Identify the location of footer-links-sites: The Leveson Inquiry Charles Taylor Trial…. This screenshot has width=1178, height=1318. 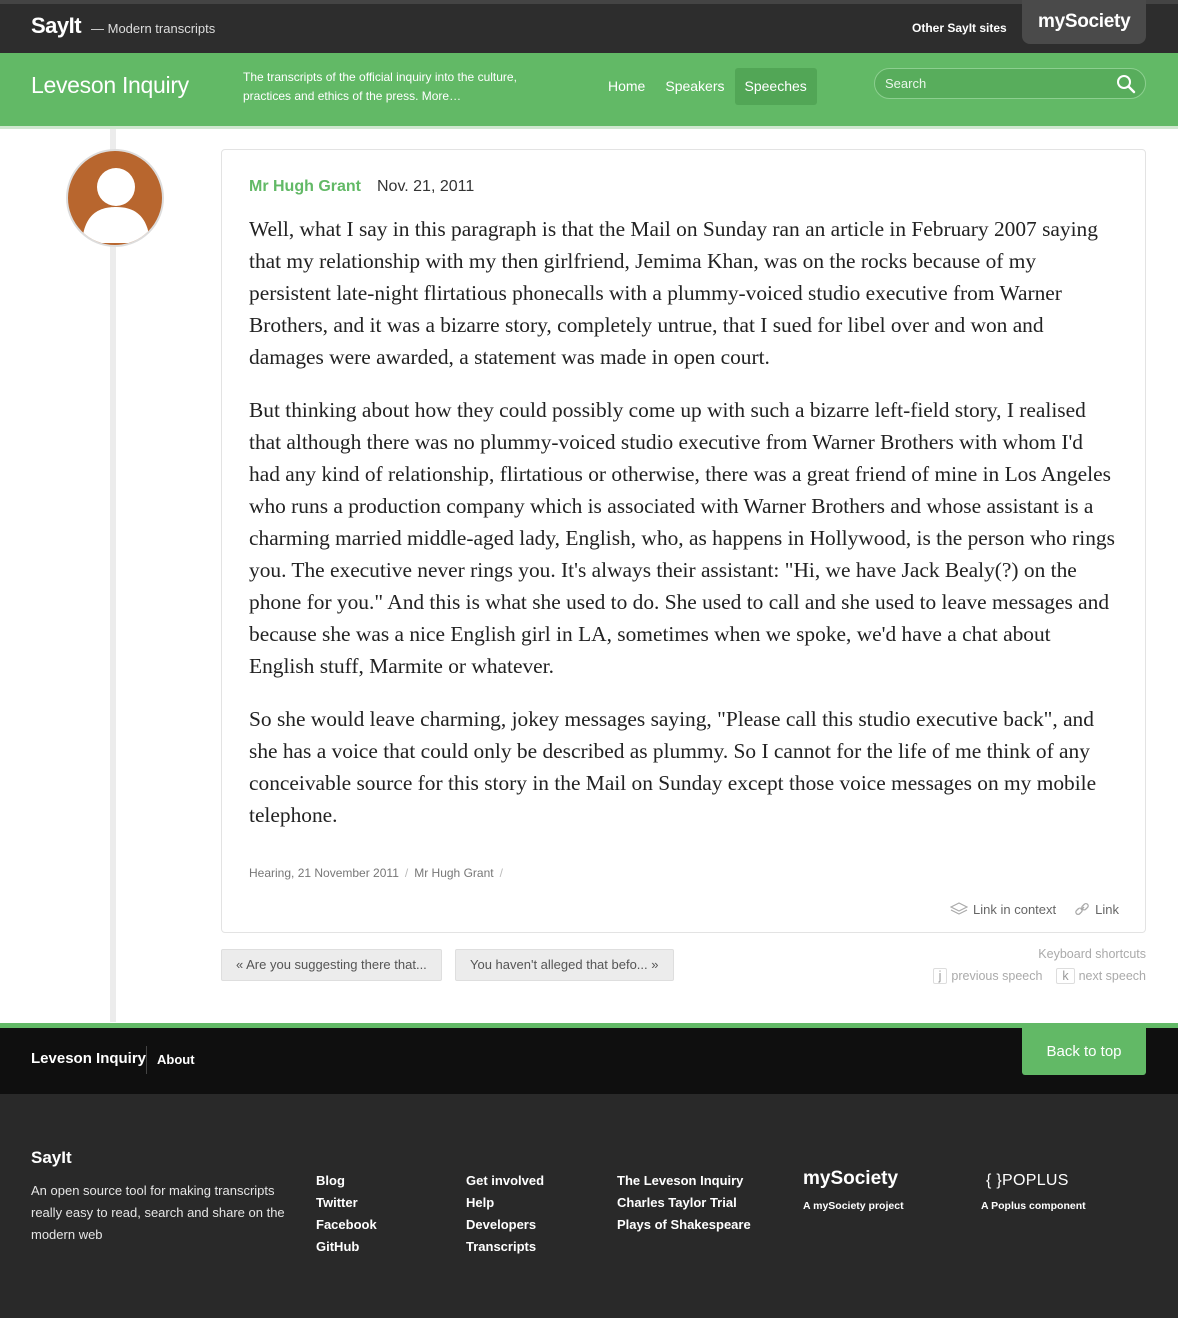
(684, 1203).